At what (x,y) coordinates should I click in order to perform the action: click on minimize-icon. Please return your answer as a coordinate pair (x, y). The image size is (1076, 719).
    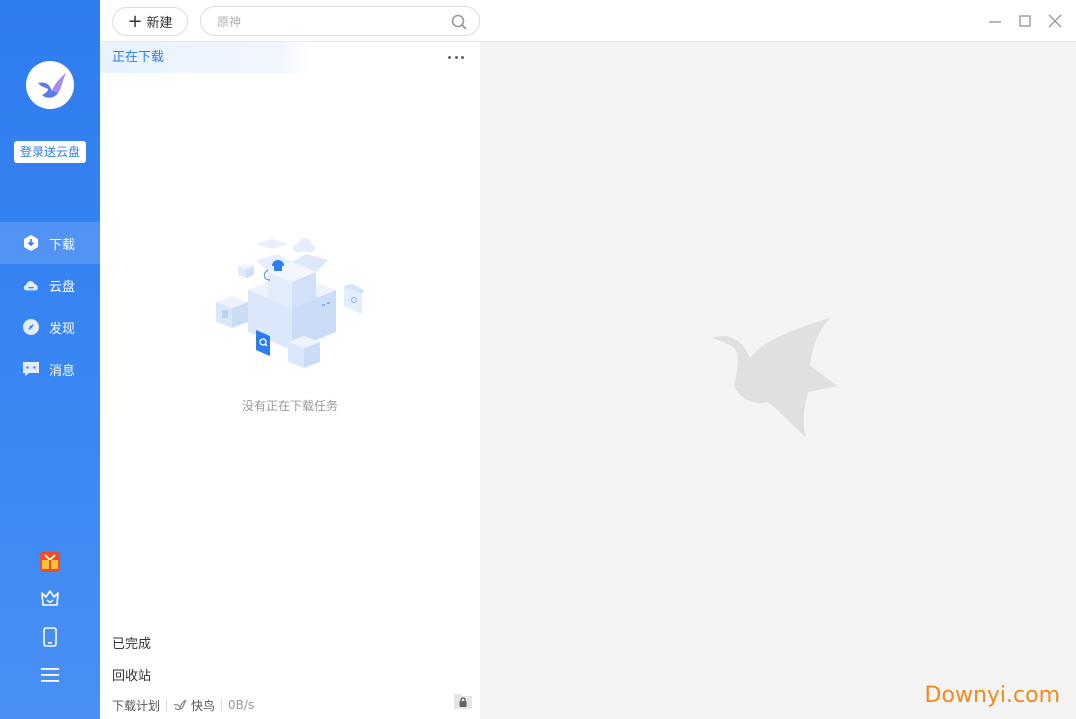
    Looking at the image, I should click on (995, 22).